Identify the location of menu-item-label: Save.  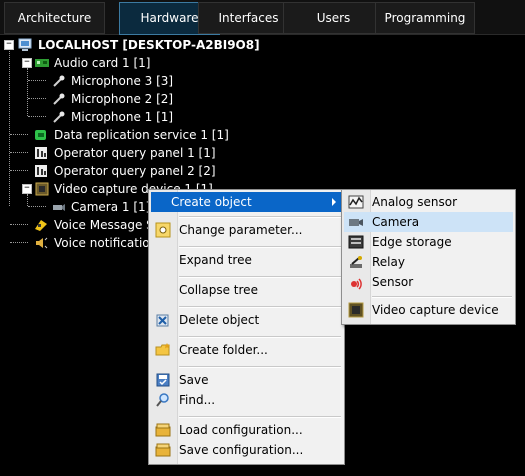
(194, 380).